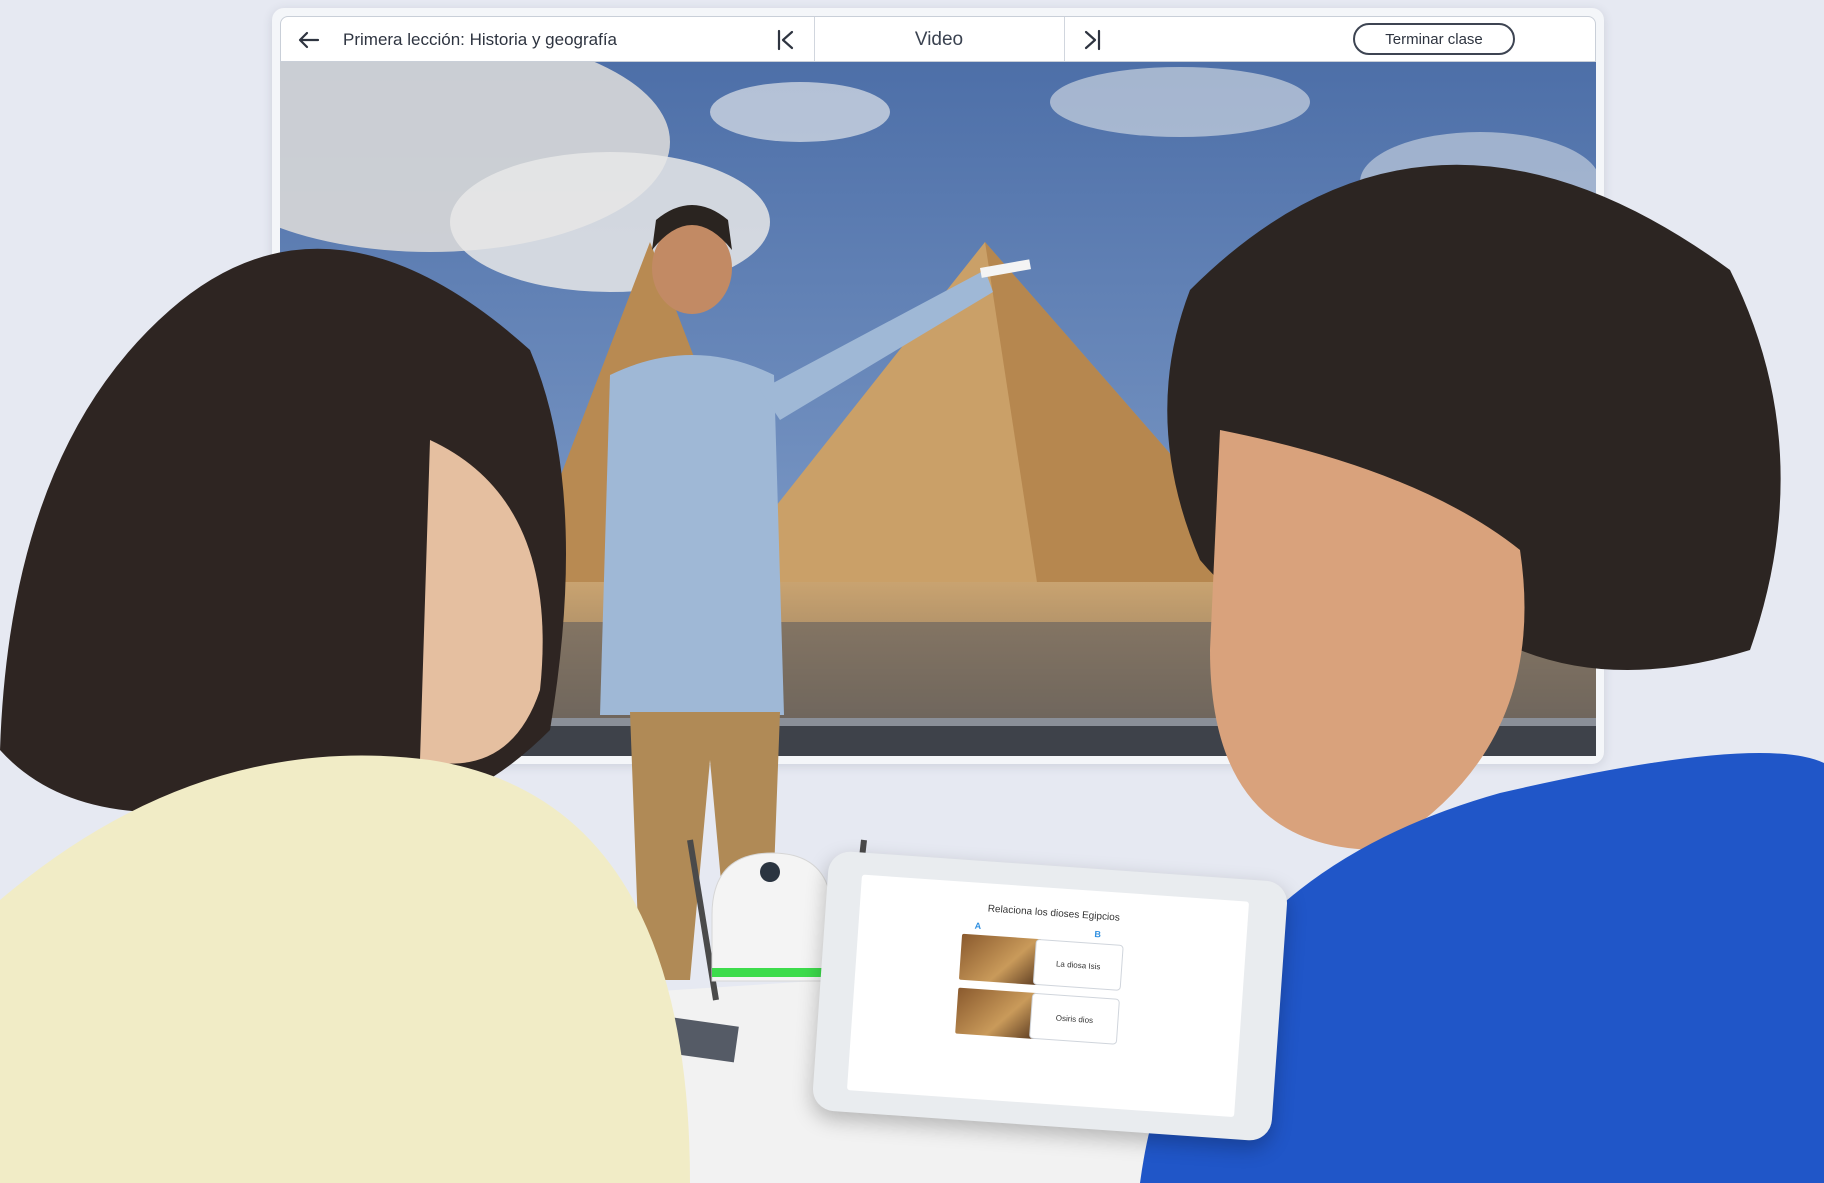 Image resolution: width=1824 pixels, height=1183 pixels. Describe the element at coordinates (1098, 934) in the screenshot. I see `quiz-column-b: B` at that location.